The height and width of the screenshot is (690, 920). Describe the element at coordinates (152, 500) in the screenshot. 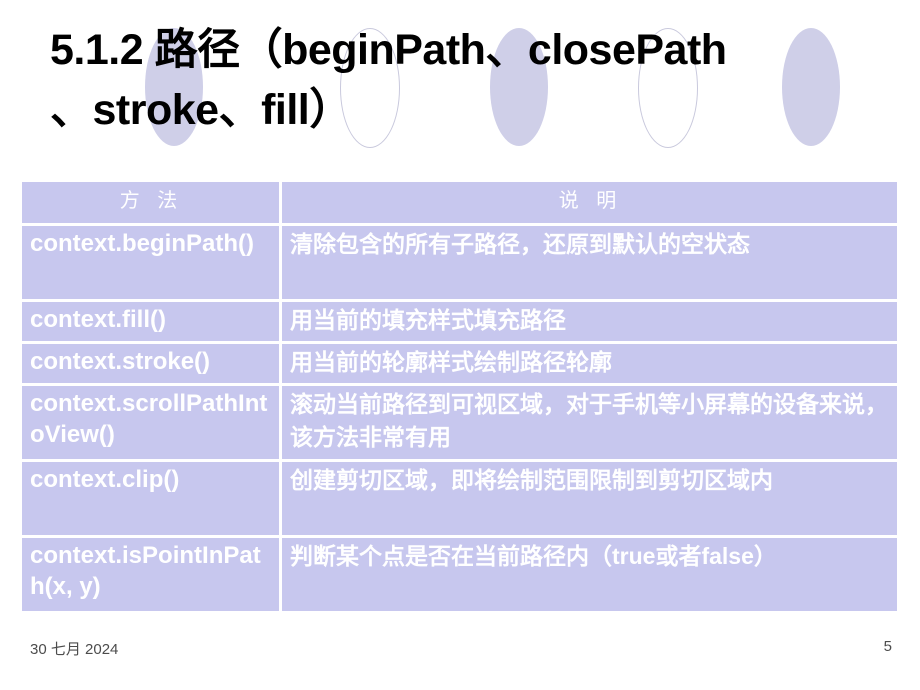

I see `table-cell-method: context.clip()` at that location.